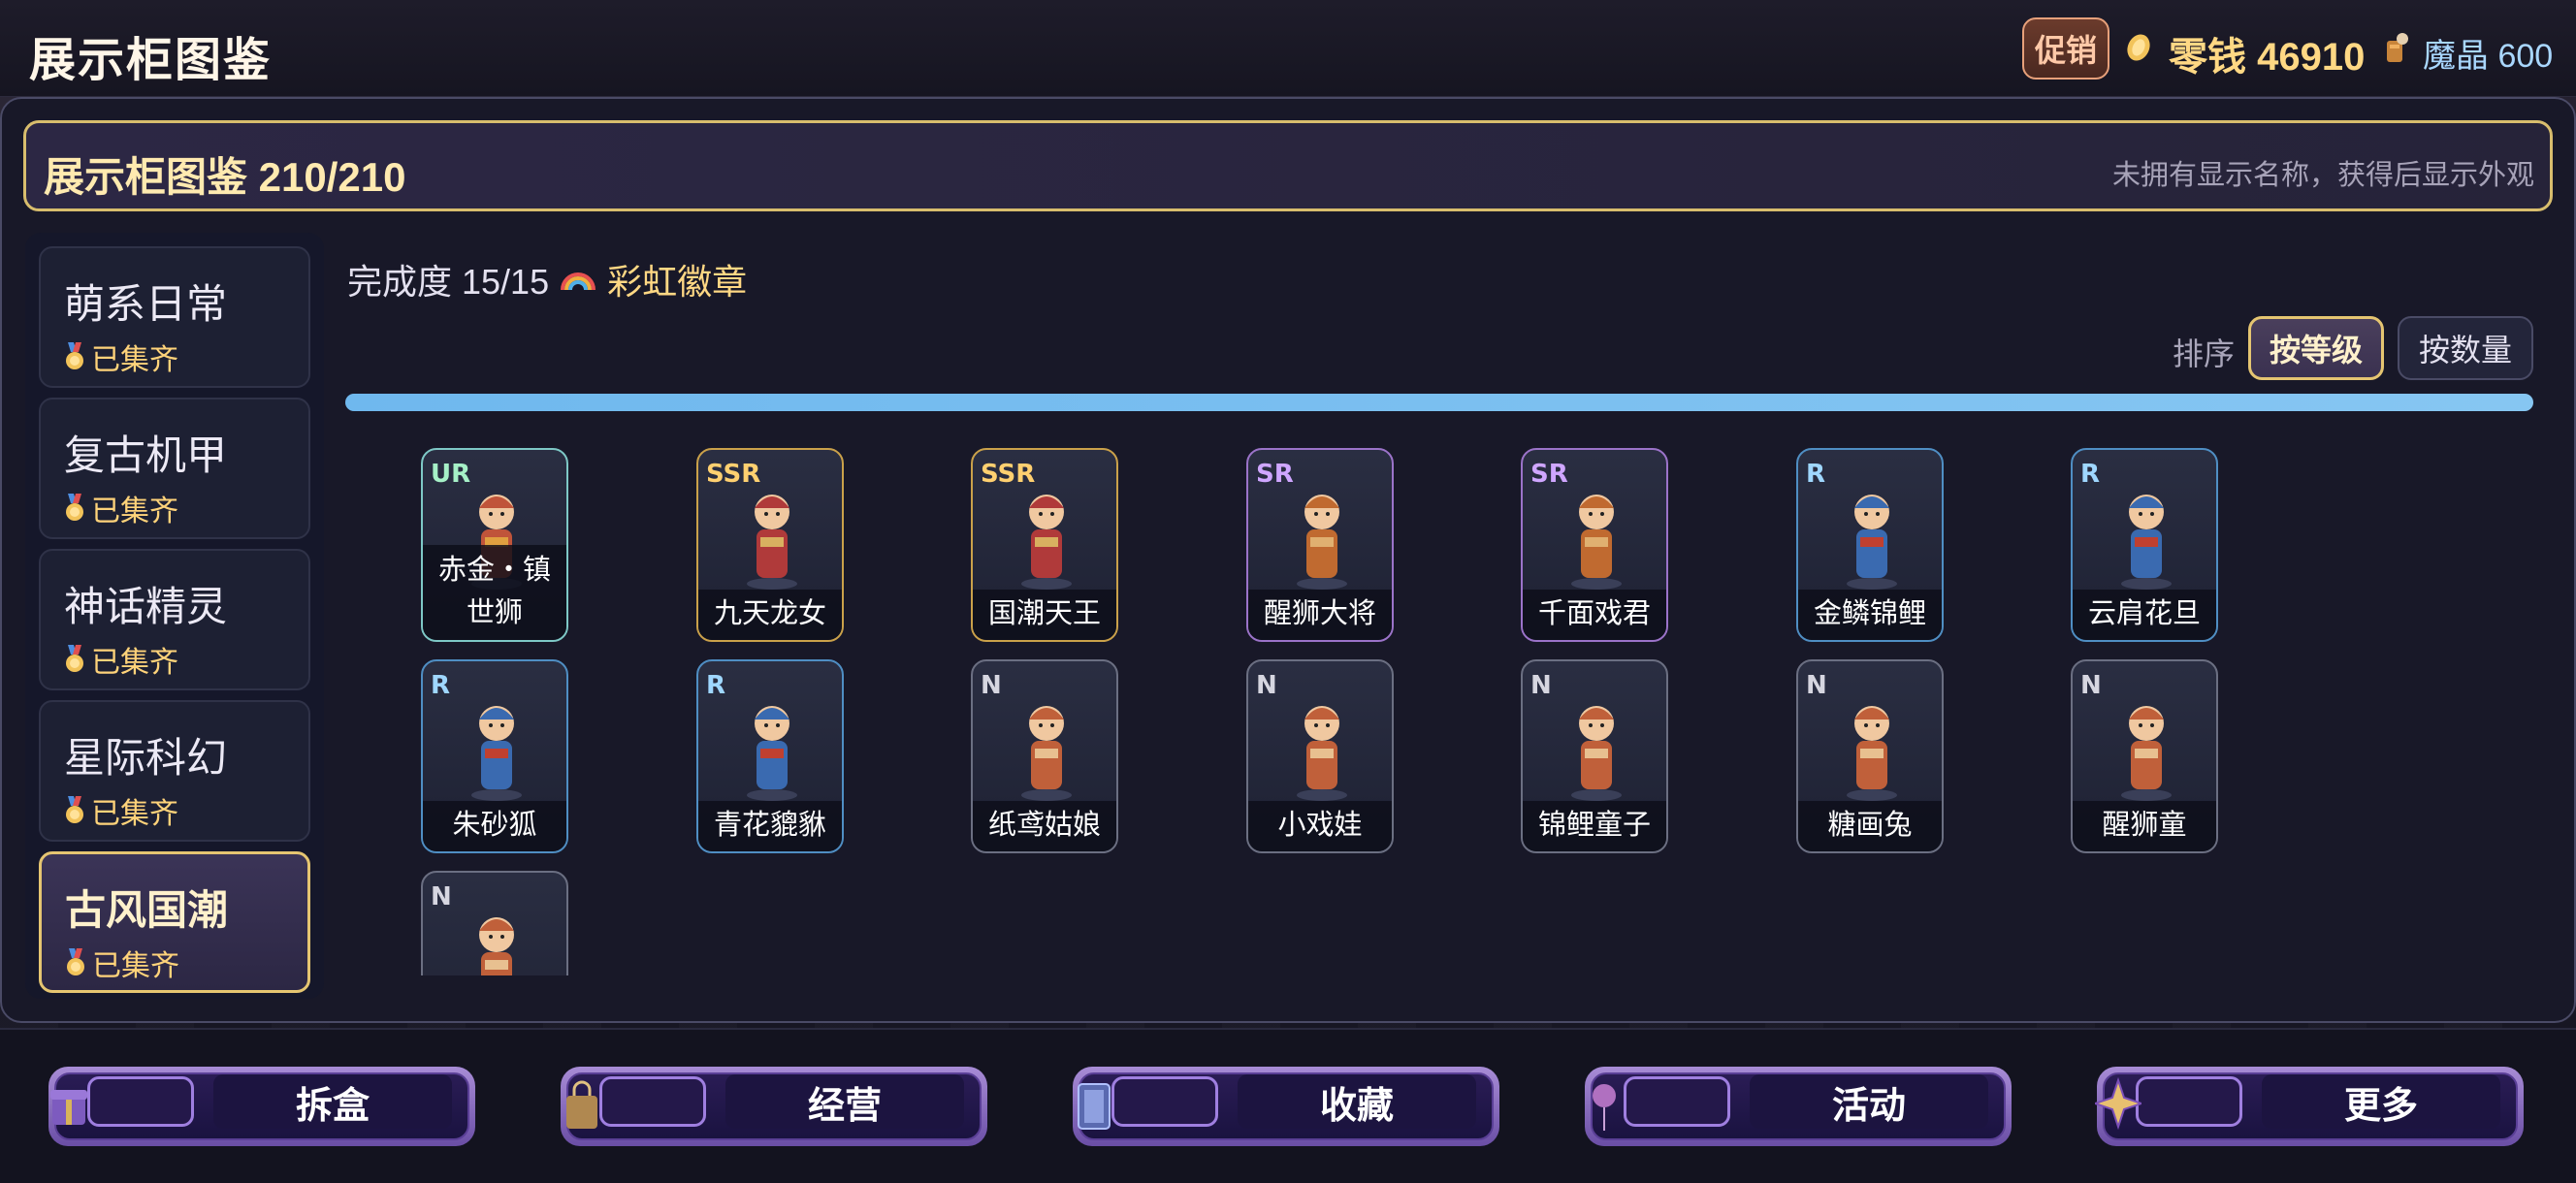 This screenshot has height=1183, width=2576. Describe the element at coordinates (146, 758) in the screenshot. I see `sidebar-item-label: 星际科幻` at that location.